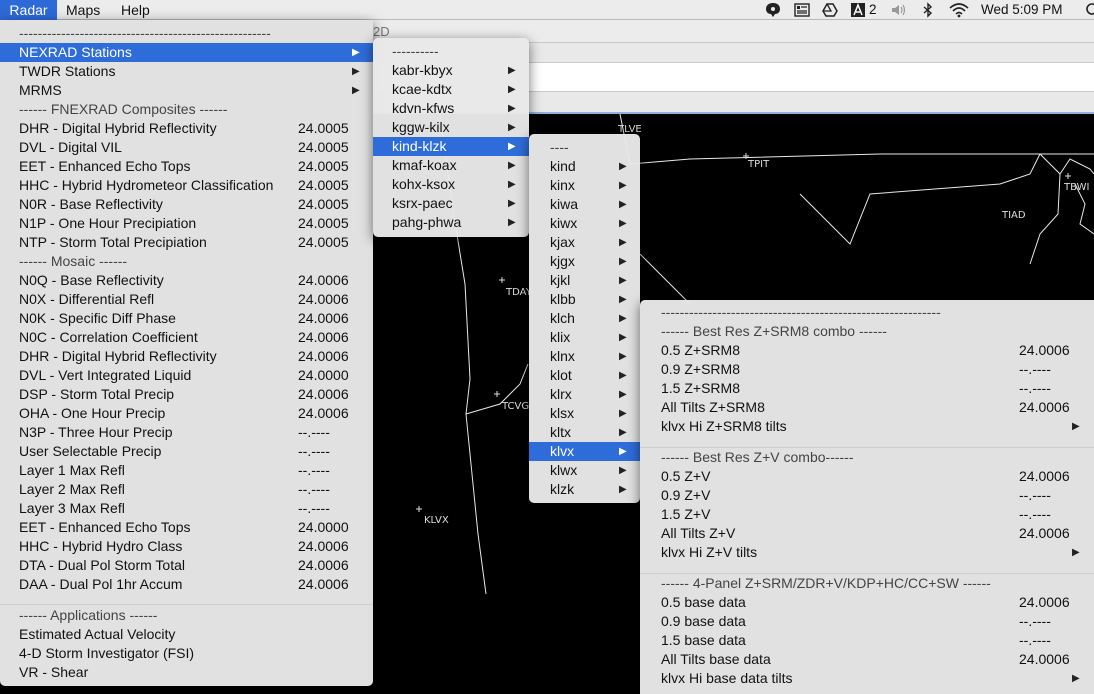 Image resolution: width=1094 pixels, height=694 pixels. What do you see at coordinates (830, 10) in the screenshot?
I see `google-drive-icon` at bounding box center [830, 10].